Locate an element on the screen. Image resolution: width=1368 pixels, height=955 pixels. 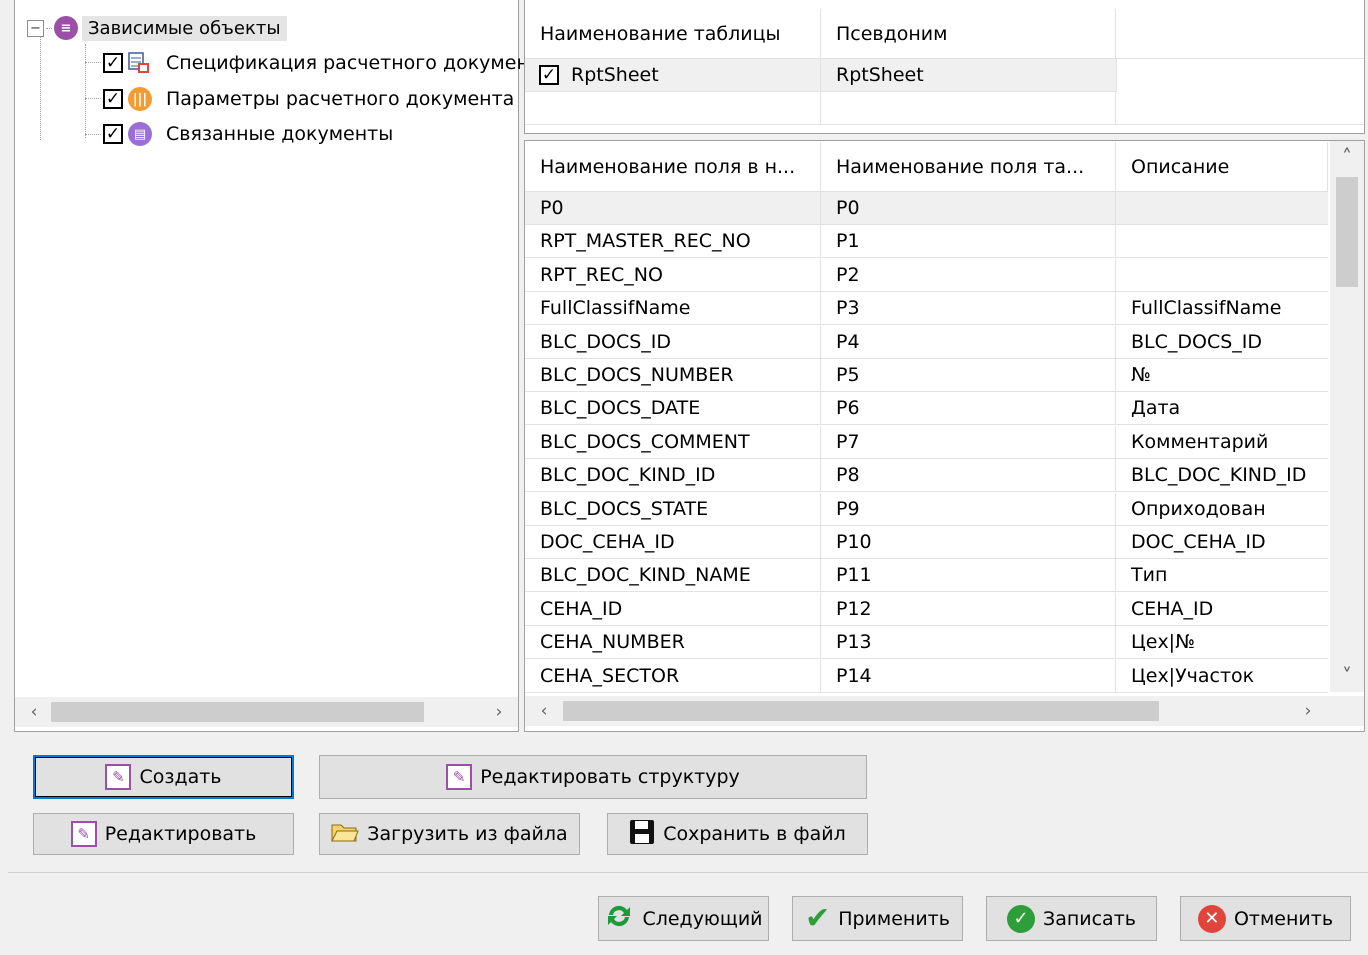
table-field-name-cell: P3 is located at coordinates (968, 309).